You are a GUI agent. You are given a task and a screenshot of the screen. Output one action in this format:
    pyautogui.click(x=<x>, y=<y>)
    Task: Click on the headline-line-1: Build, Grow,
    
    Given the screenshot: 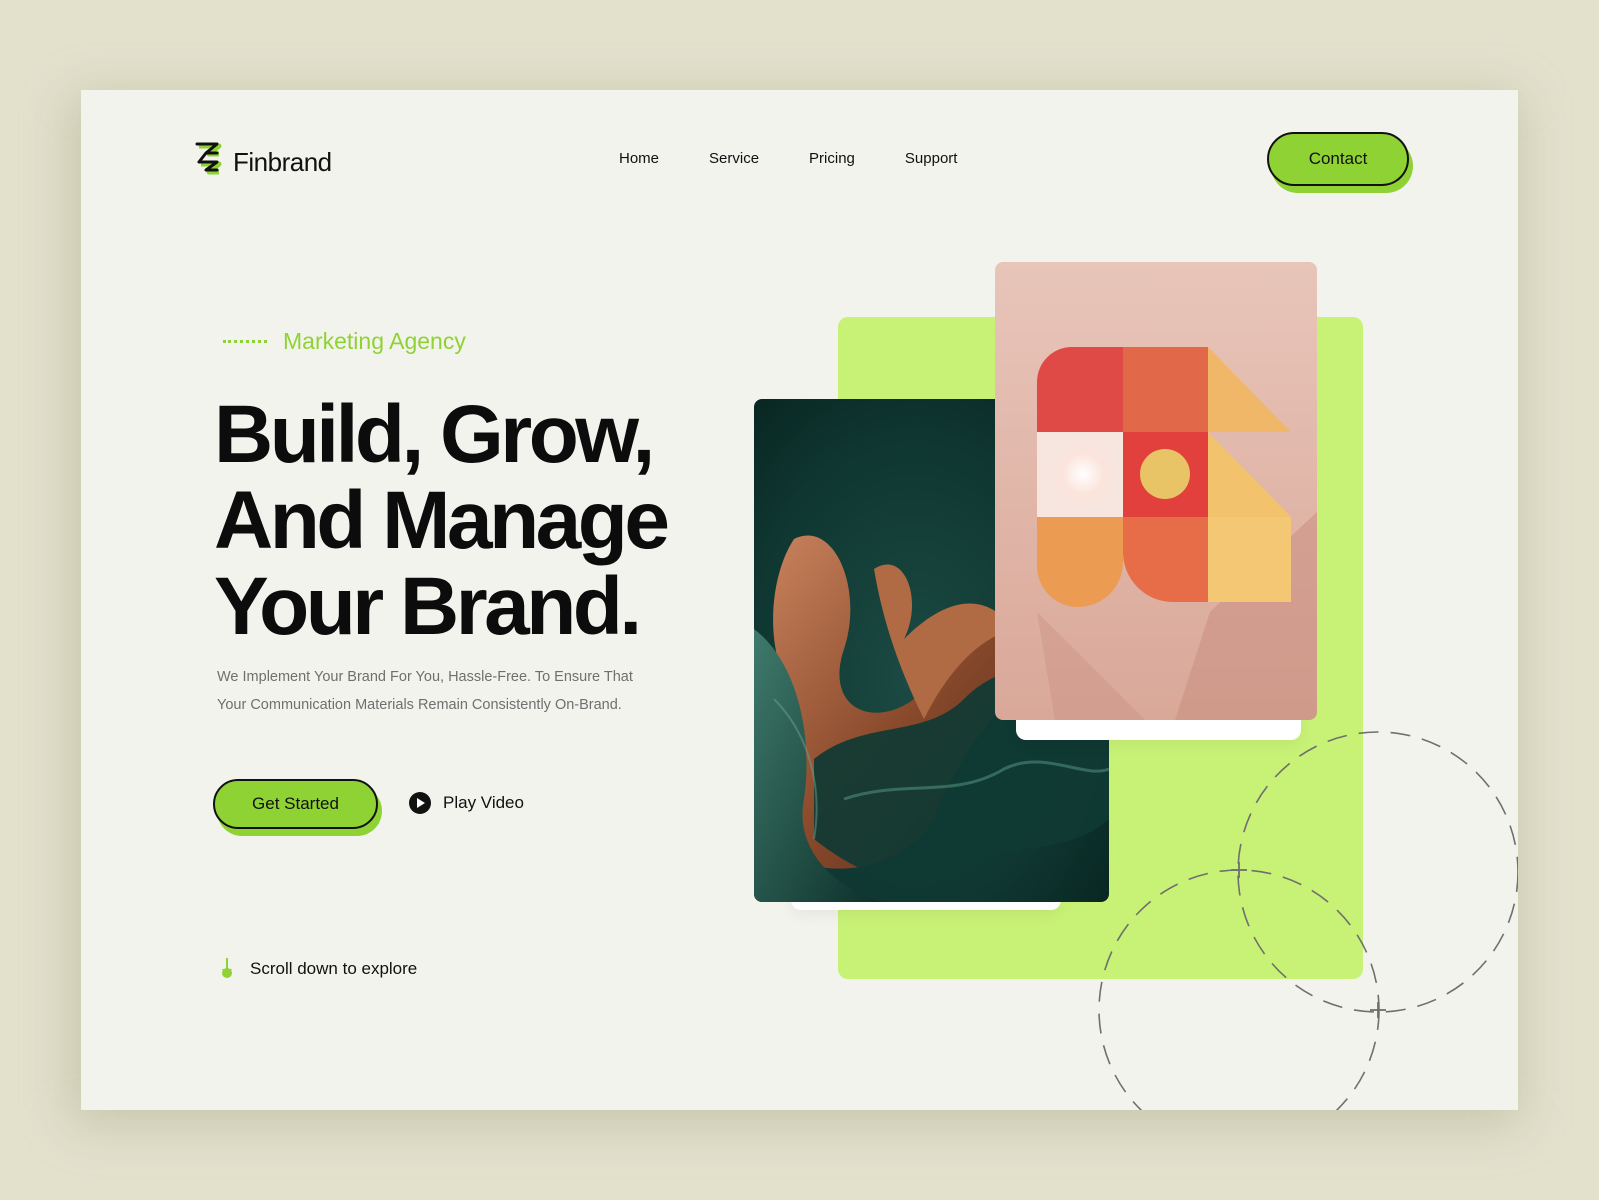 What is the action you would take?
    pyautogui.click(x=434, y=434)
    